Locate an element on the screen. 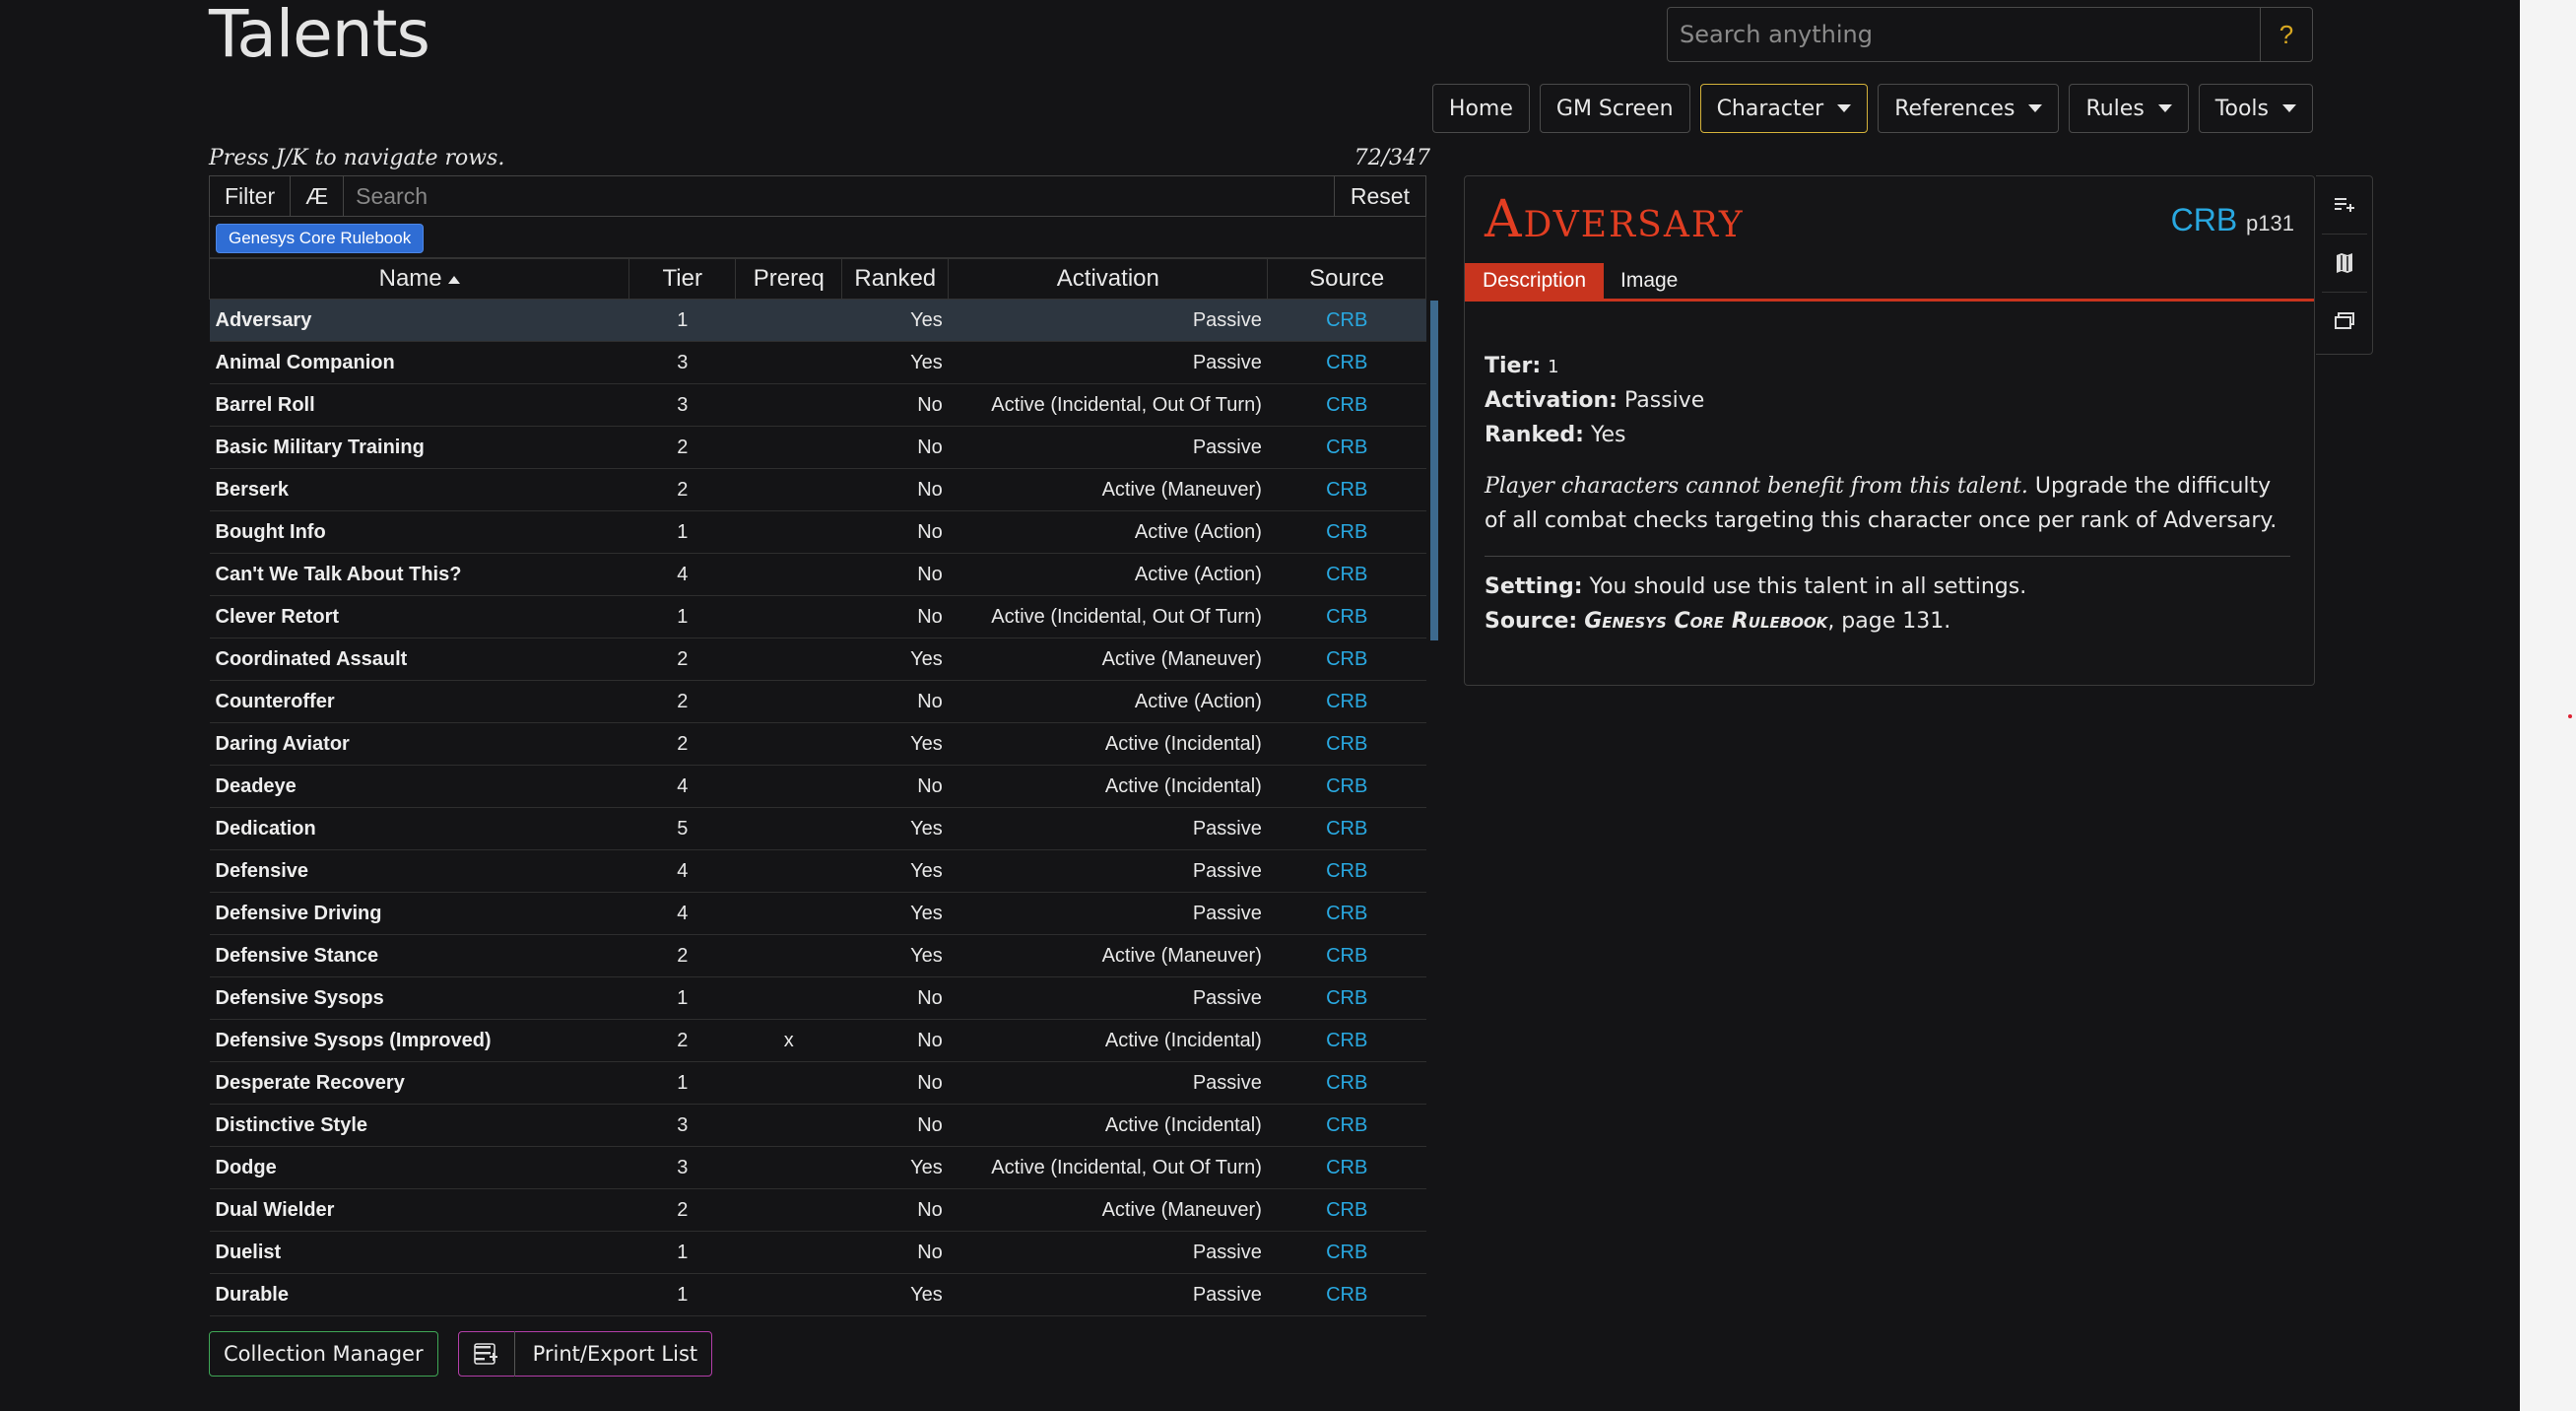  collection-manager-button: Collection Manager is located at coordinates (324, 1354).